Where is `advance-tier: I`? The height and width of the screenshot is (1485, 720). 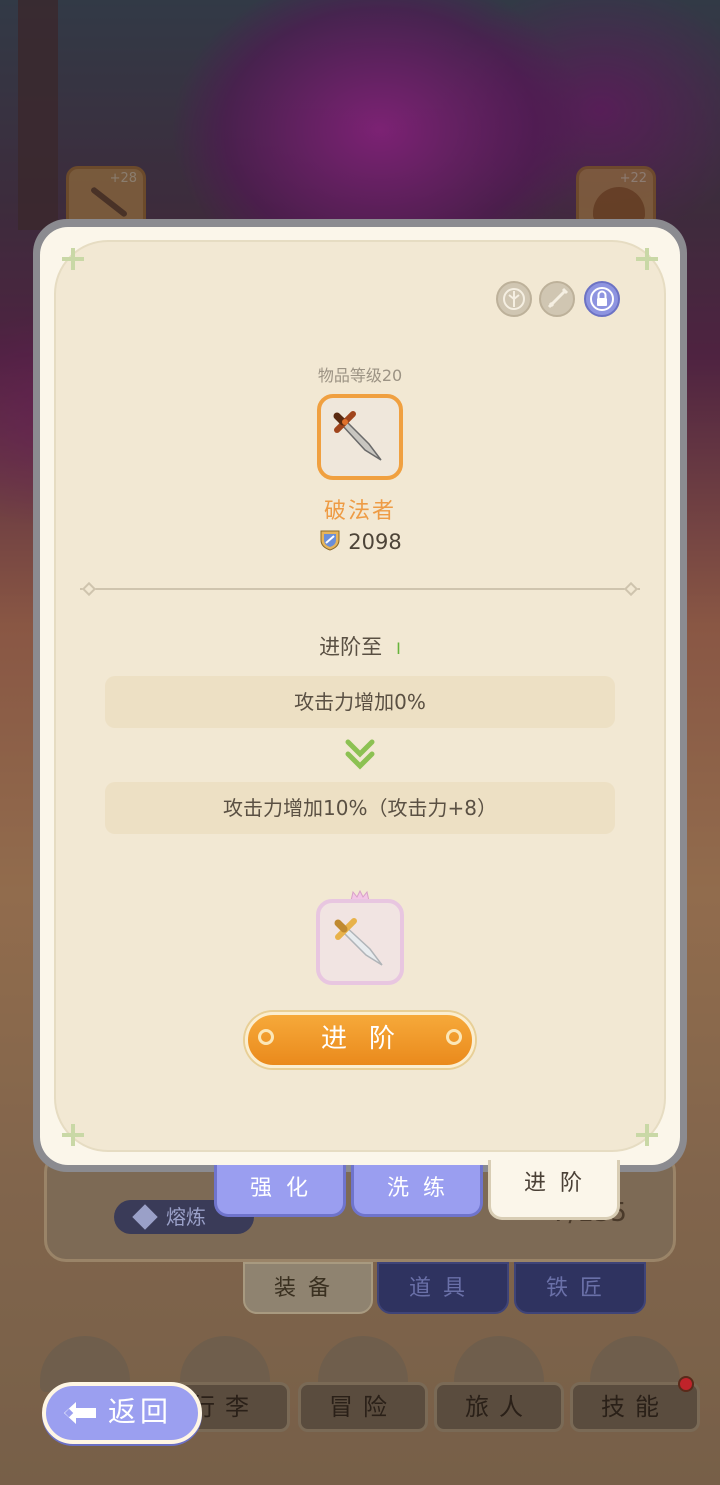 advance-tier: I is located at coordinates (398, 648).